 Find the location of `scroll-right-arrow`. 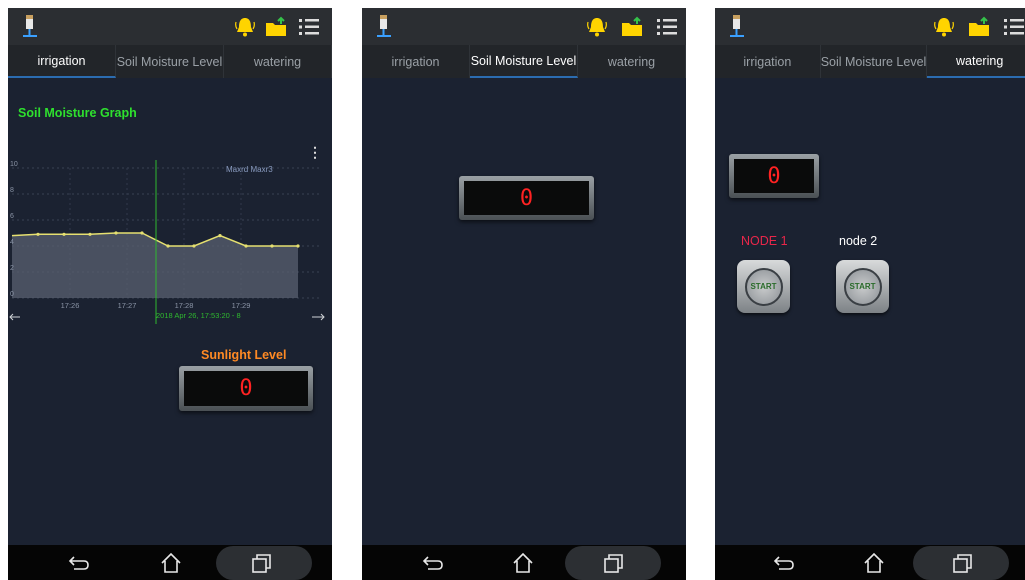

scroll-right-arrow is located at coordinates (318, 317).